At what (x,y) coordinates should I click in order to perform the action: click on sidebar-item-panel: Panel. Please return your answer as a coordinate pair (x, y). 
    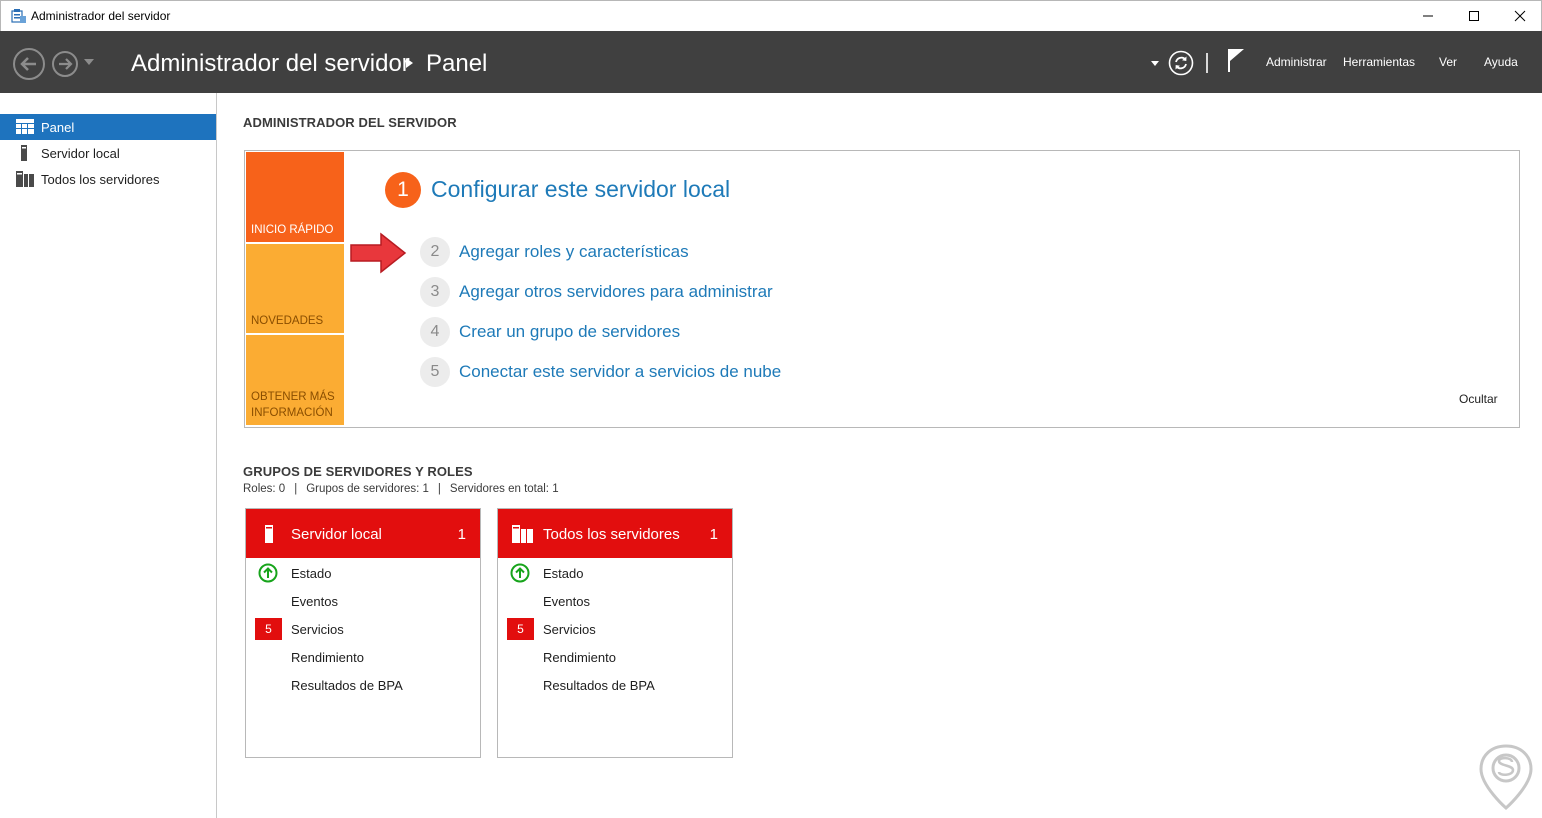
    Looking at the image, I should click on (108, 127).